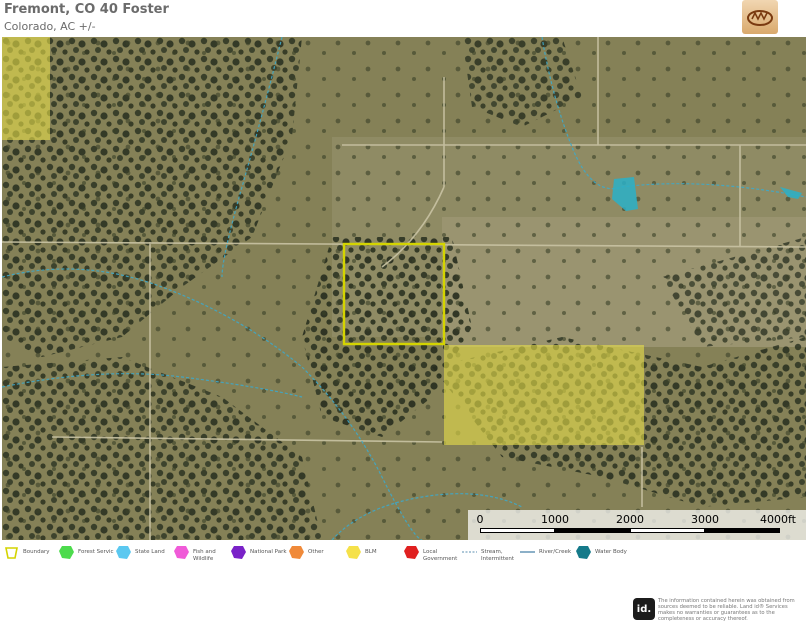 The image size is (808, 625). What do you see at coordinates (66, 552) in the screenshot?
I see `forest-service-icon` at bounding box center [66, 552].